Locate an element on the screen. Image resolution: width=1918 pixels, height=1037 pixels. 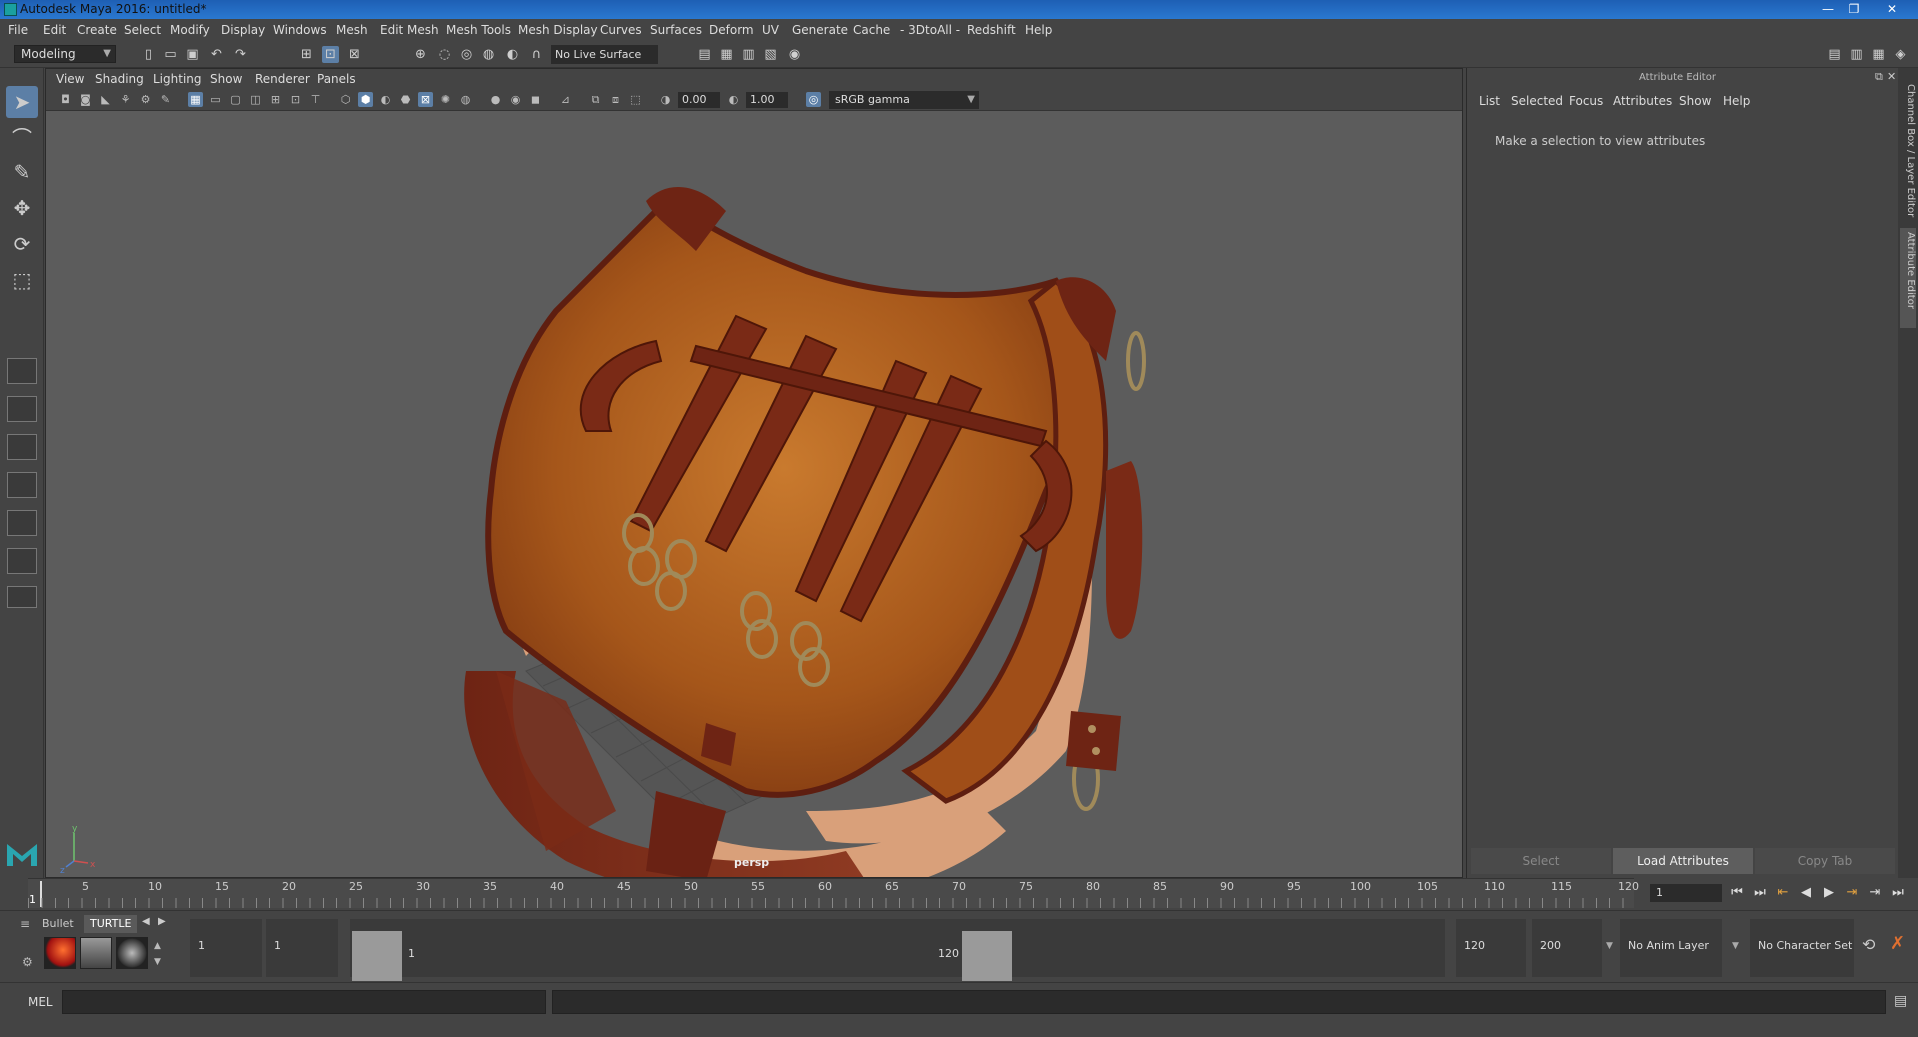
menu-redshift: Redshift is located at coordinates (991, 30).